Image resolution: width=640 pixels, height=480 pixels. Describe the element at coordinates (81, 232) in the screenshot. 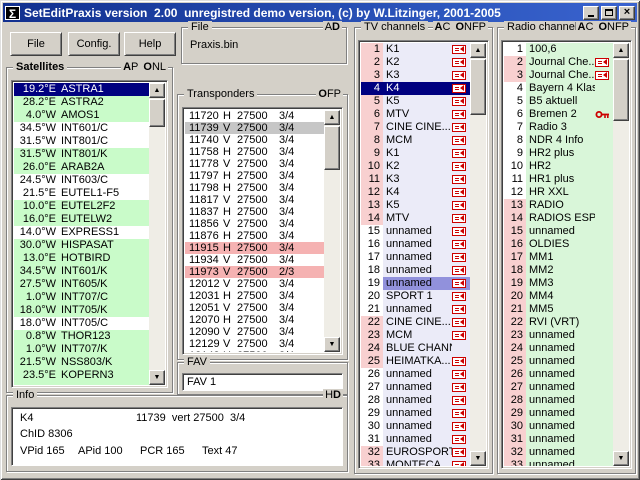

I see `satellite-row: 14.0°W EXPRESS1` at that location.